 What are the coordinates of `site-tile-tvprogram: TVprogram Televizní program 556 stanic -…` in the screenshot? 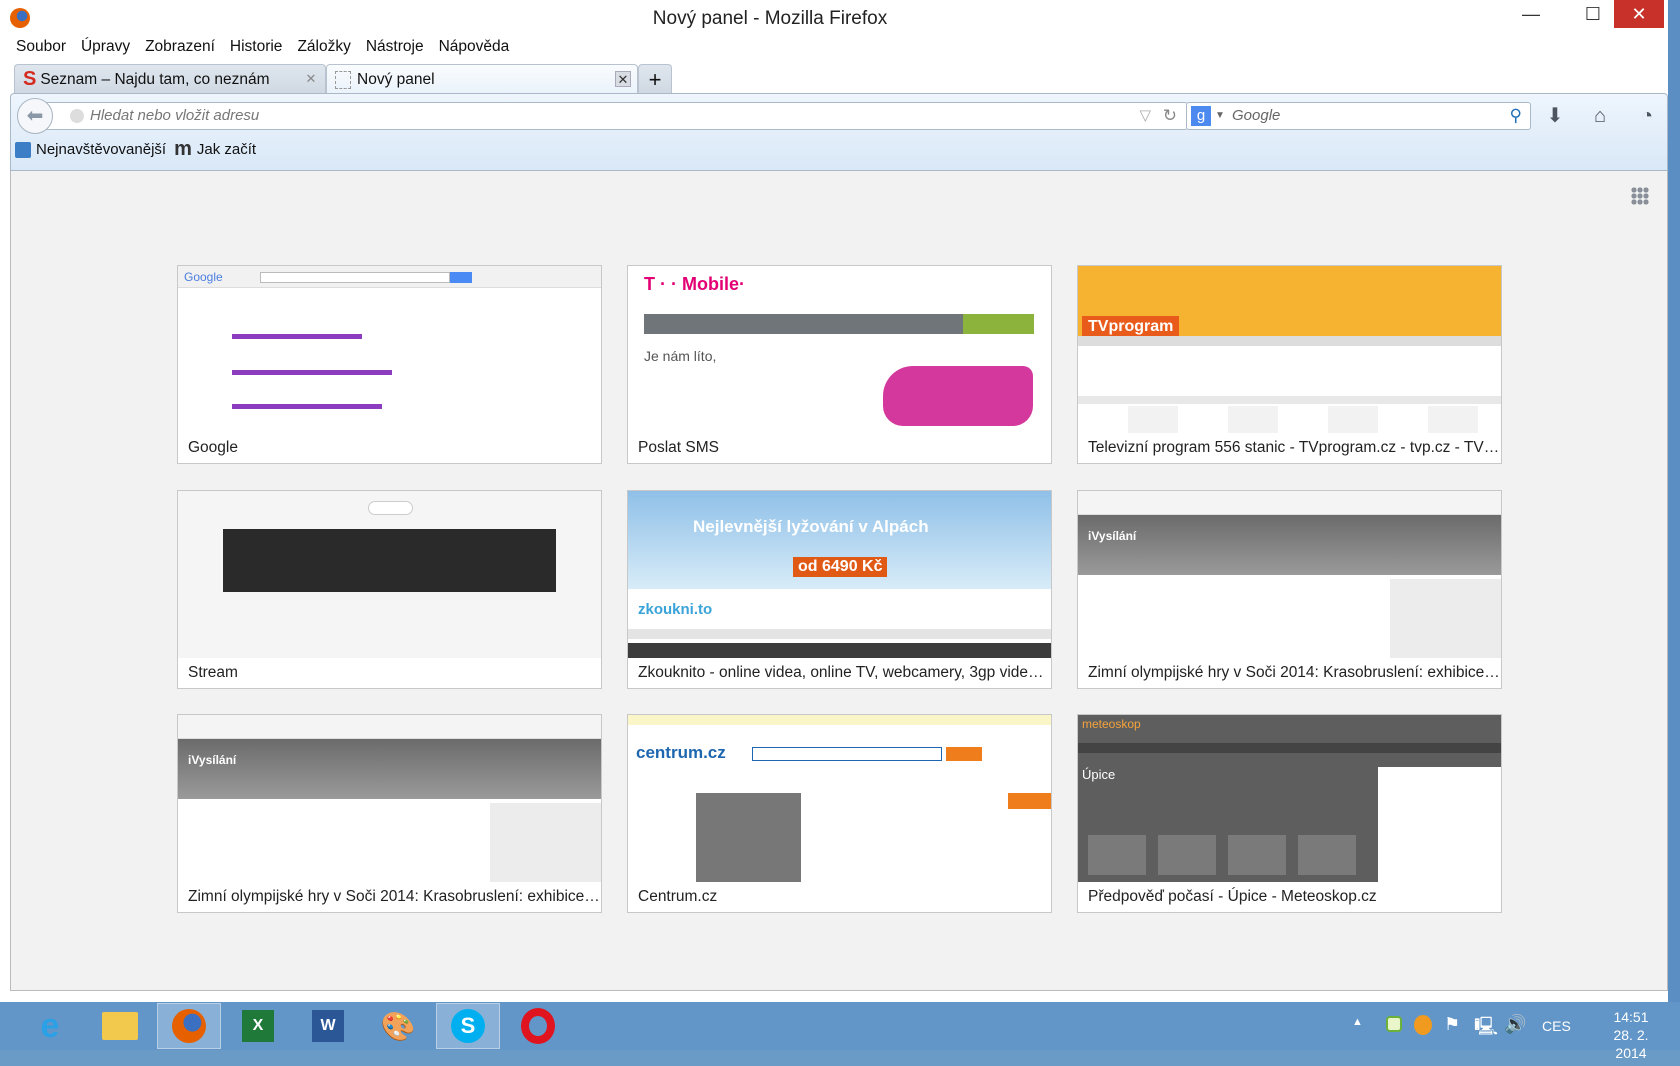 It's located at (1289, 364).